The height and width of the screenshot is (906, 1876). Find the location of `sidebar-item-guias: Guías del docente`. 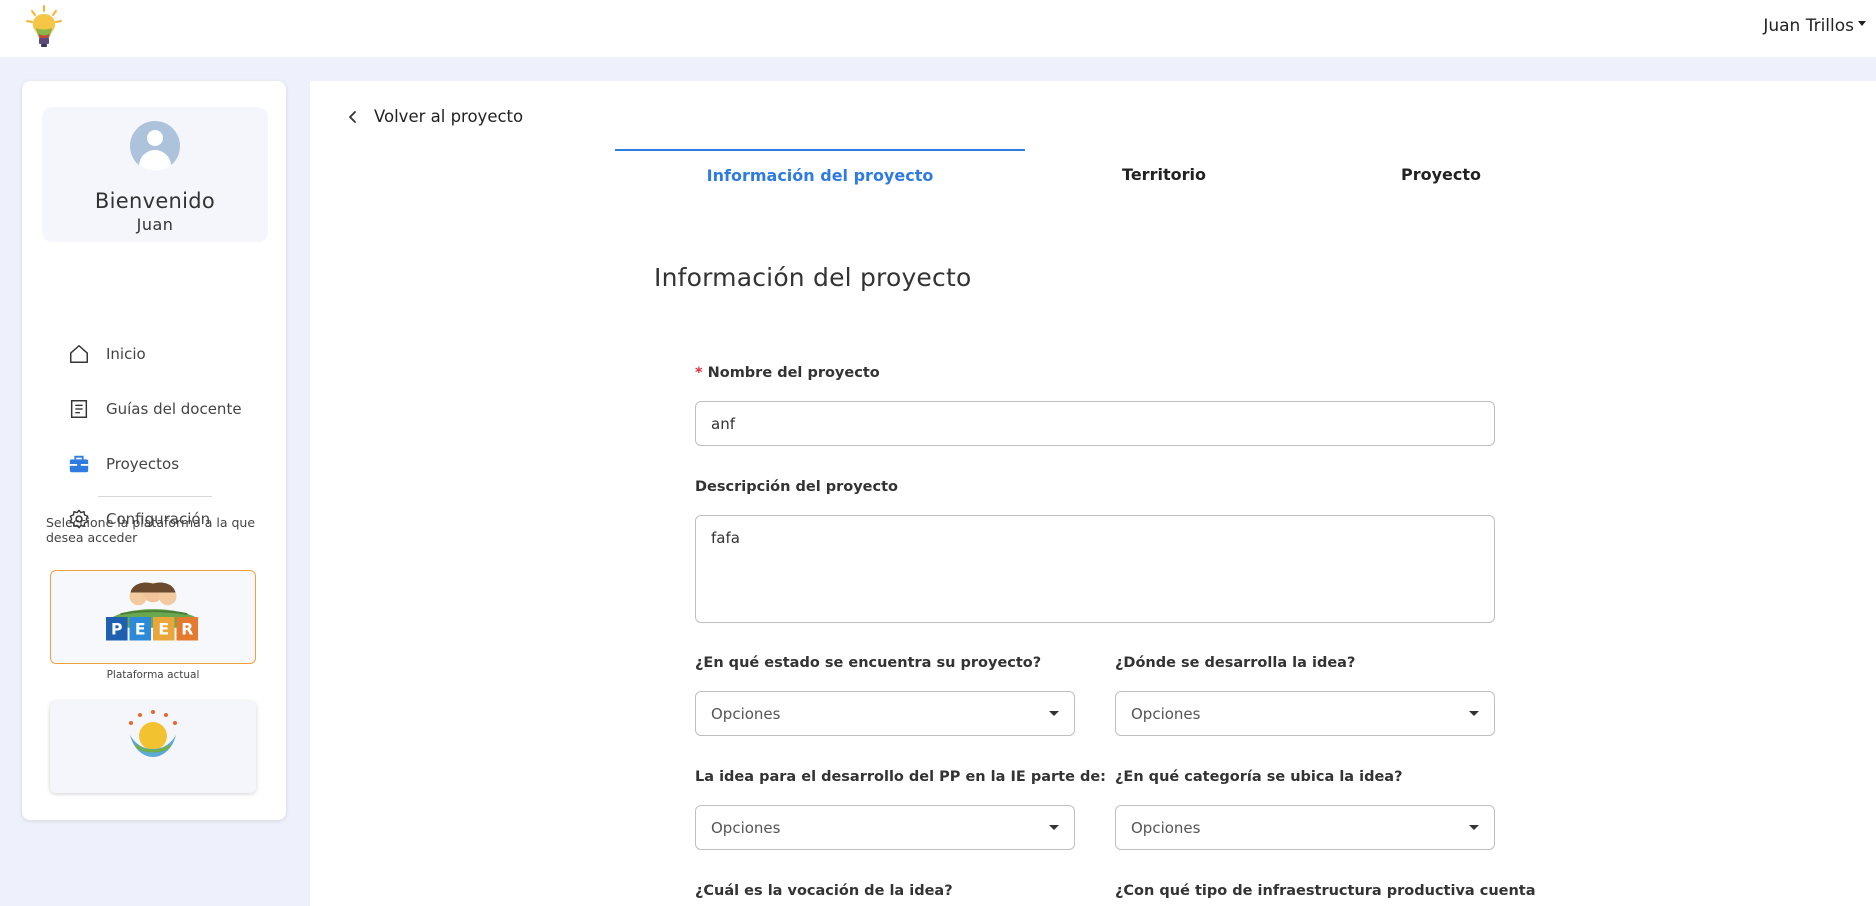

sidebar-item-guias: Guías del docente is located at coordinates (155, 409).